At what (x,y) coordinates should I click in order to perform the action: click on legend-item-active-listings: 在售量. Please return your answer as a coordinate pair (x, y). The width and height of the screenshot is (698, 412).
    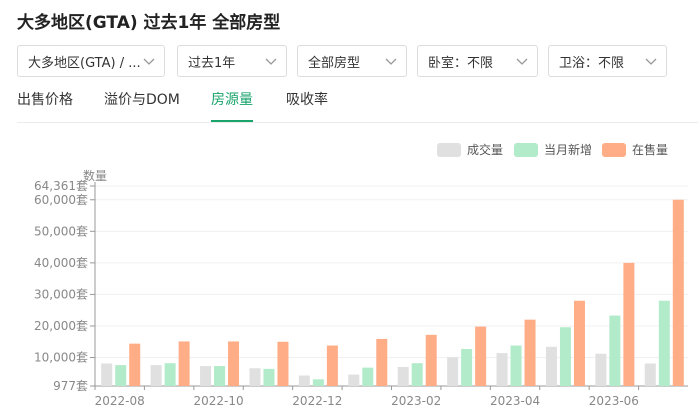
    Looking at the image, I should click on (635, 149).